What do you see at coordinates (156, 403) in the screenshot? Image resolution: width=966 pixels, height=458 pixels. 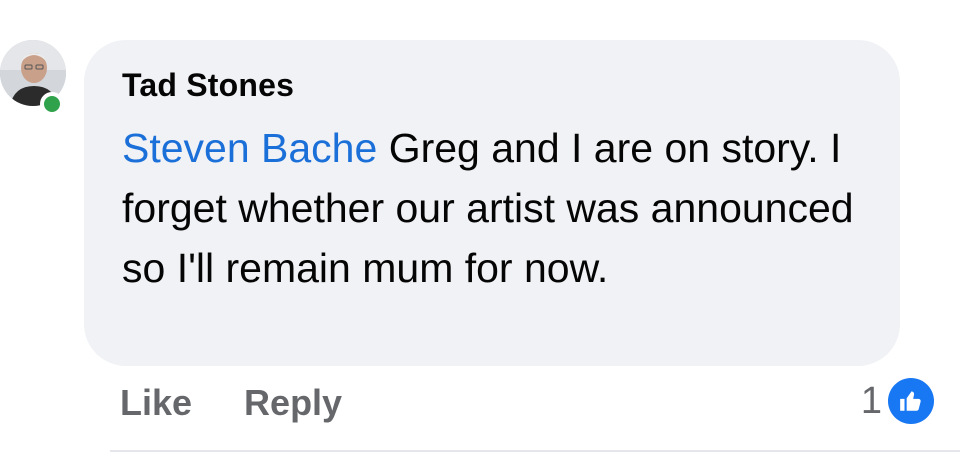 I see `like-button: Like` at bounding box center [156, 403].